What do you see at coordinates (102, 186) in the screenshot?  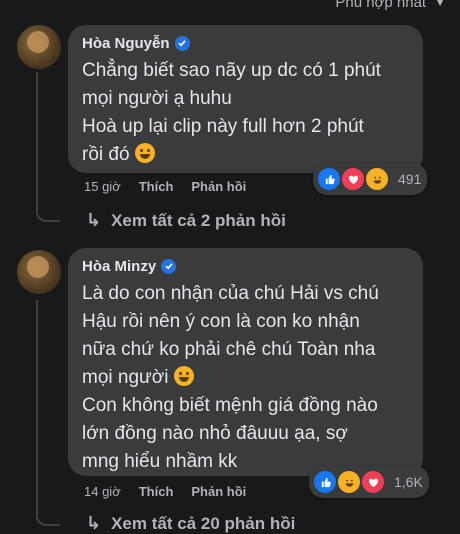 I see `comment-time: 15 giờ` at bounding box center [102, 186].